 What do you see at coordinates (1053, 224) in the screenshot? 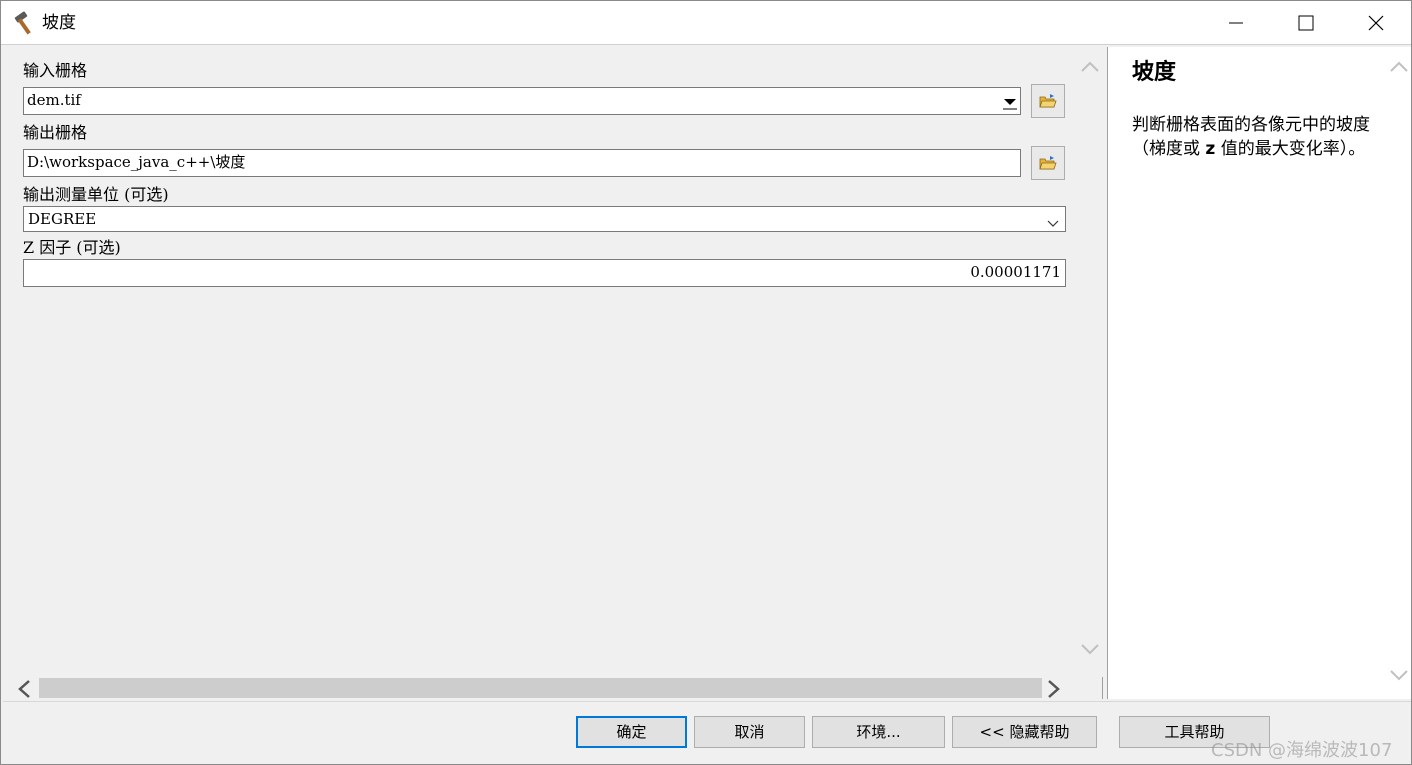
I see `chevron-down-icon` at bounding box center [1053, 224].